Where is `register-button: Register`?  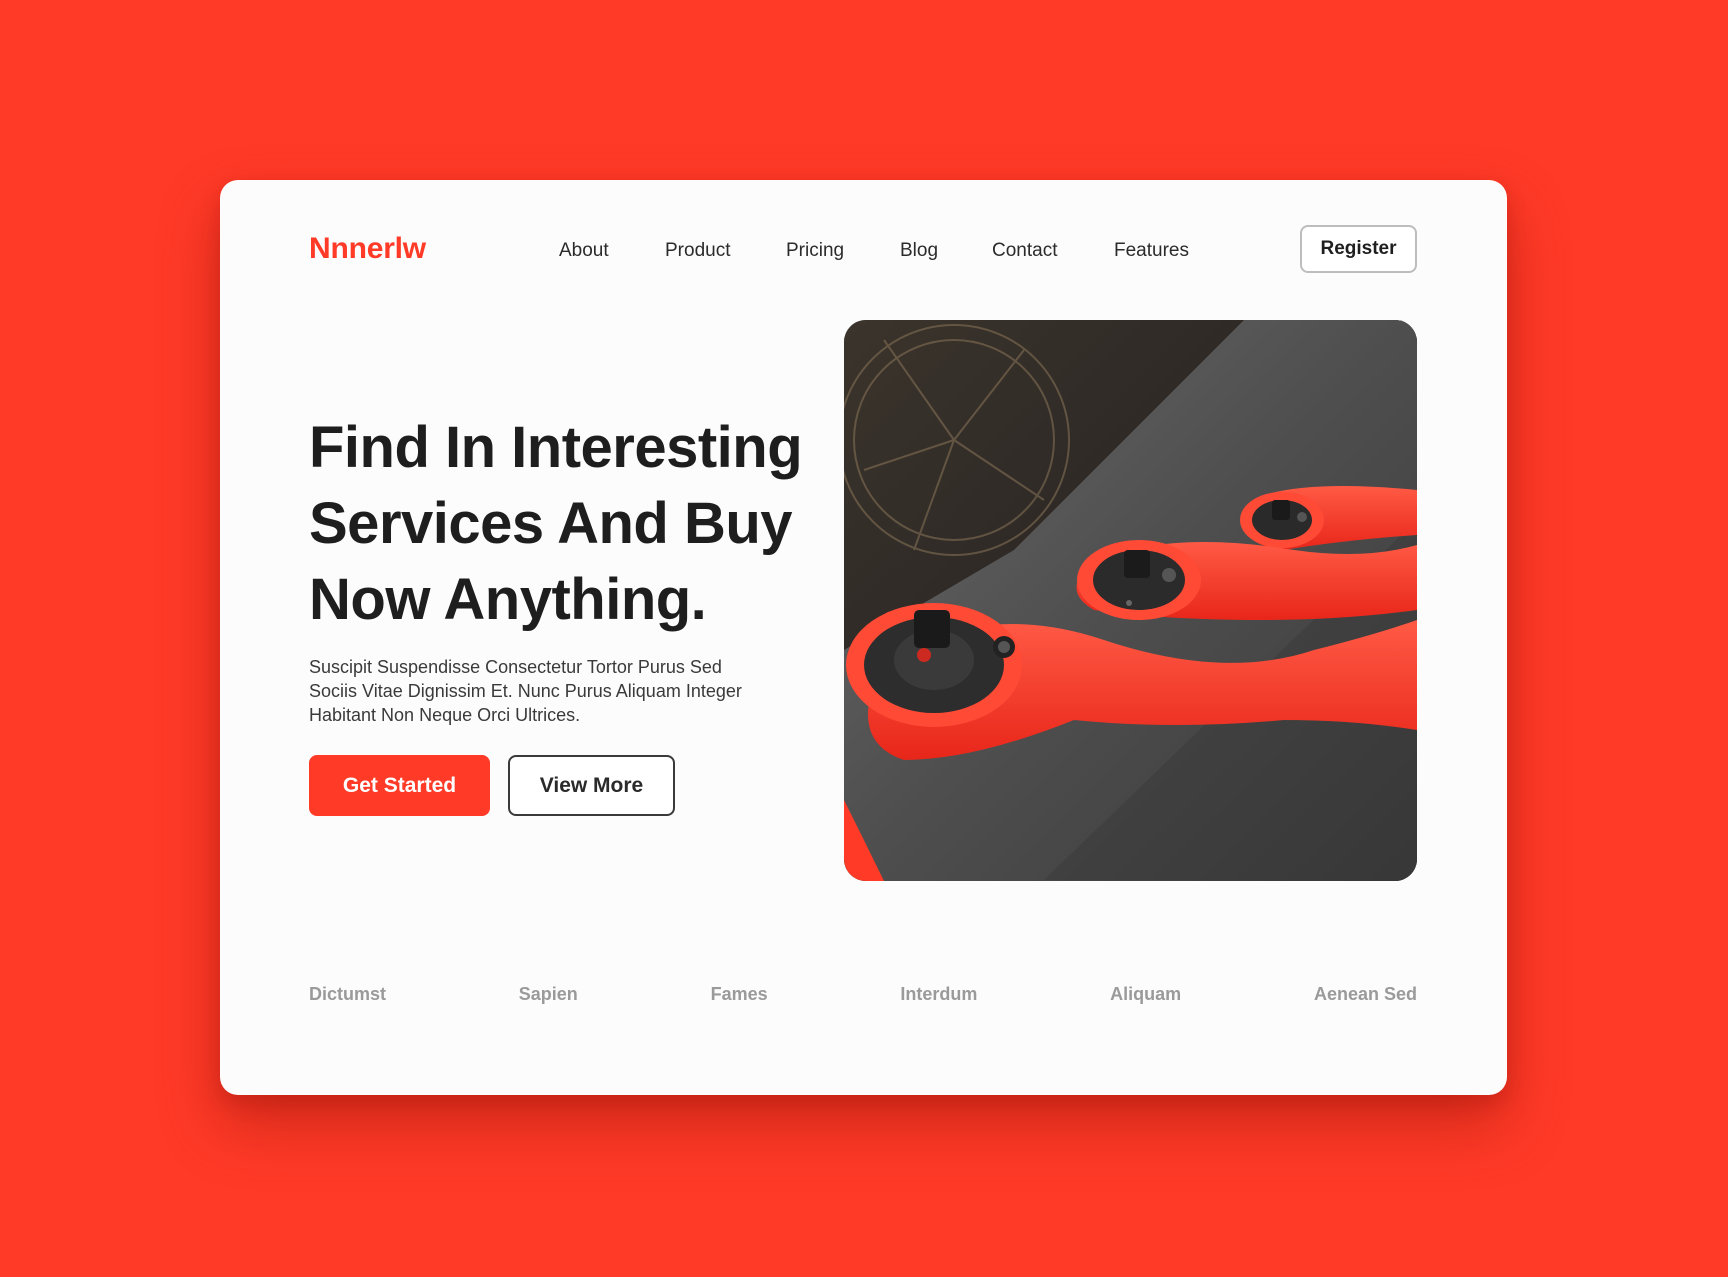 register-button: Register is located at coordinates (1358, 249).